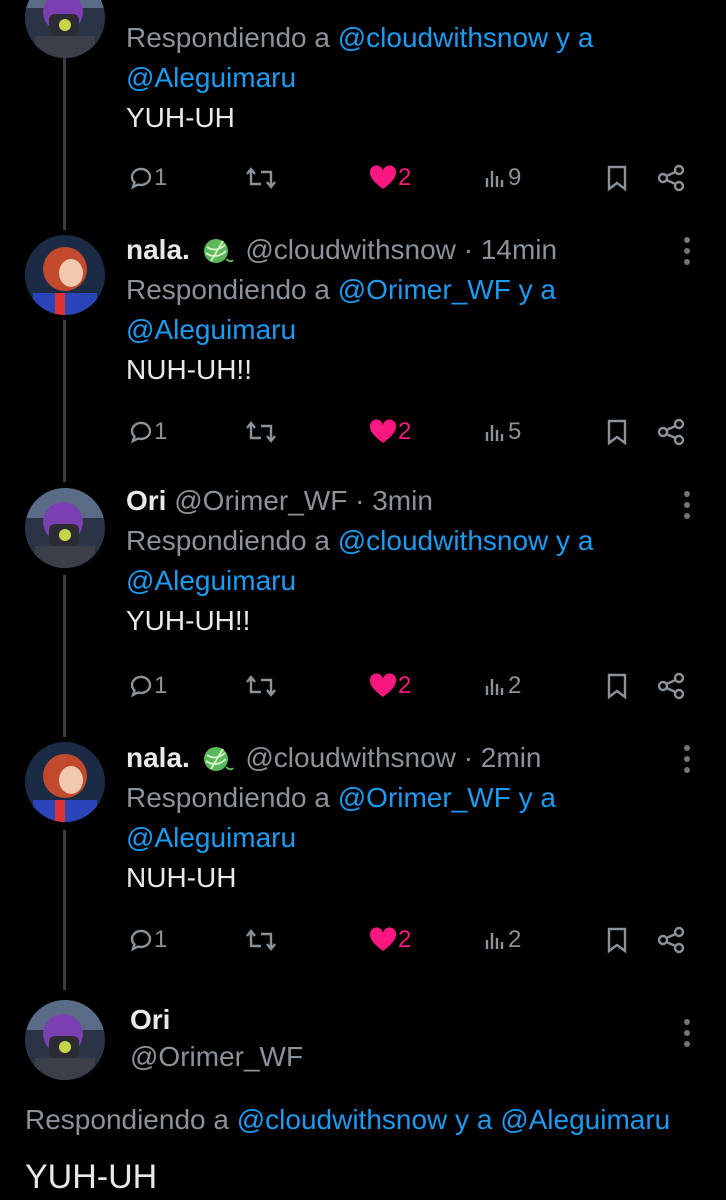 The height and width of the screenshot is (1200, 726). I want to click on tweet-text: NUH-UH!!, so click(189, 369).